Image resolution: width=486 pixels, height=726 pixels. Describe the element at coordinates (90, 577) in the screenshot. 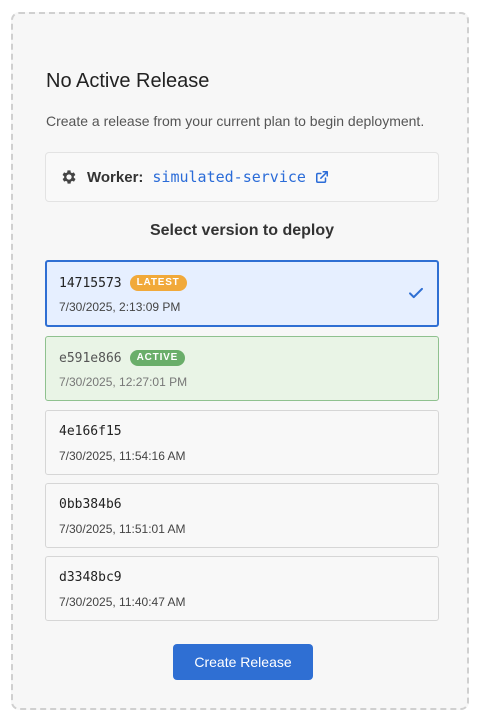

I see `version-hash: d3348bc9` at that location.